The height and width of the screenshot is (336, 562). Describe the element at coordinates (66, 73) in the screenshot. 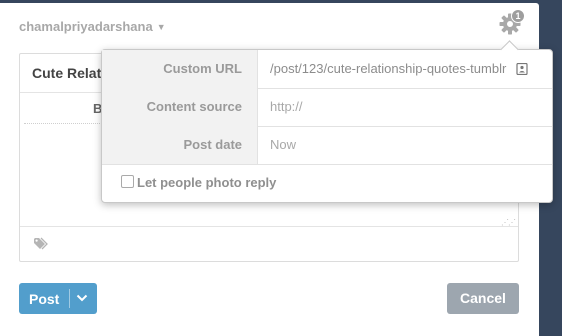

I see `post-title-field: Cute Relat` at that location.